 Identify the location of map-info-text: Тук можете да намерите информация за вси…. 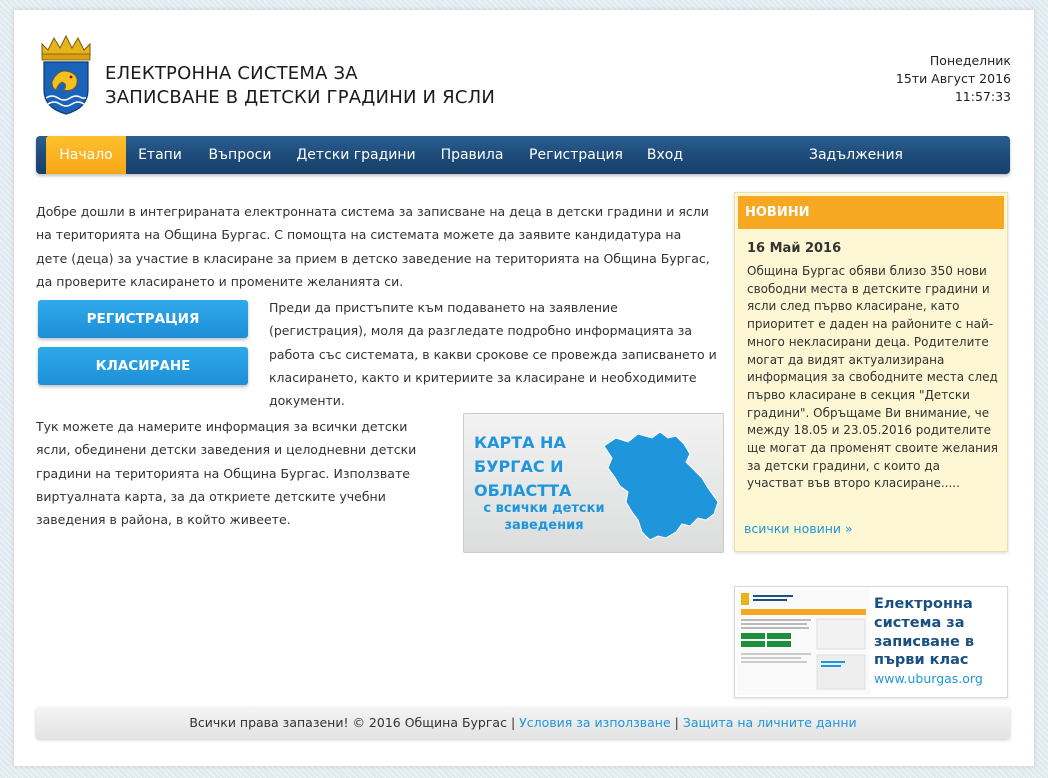
(226, 473).